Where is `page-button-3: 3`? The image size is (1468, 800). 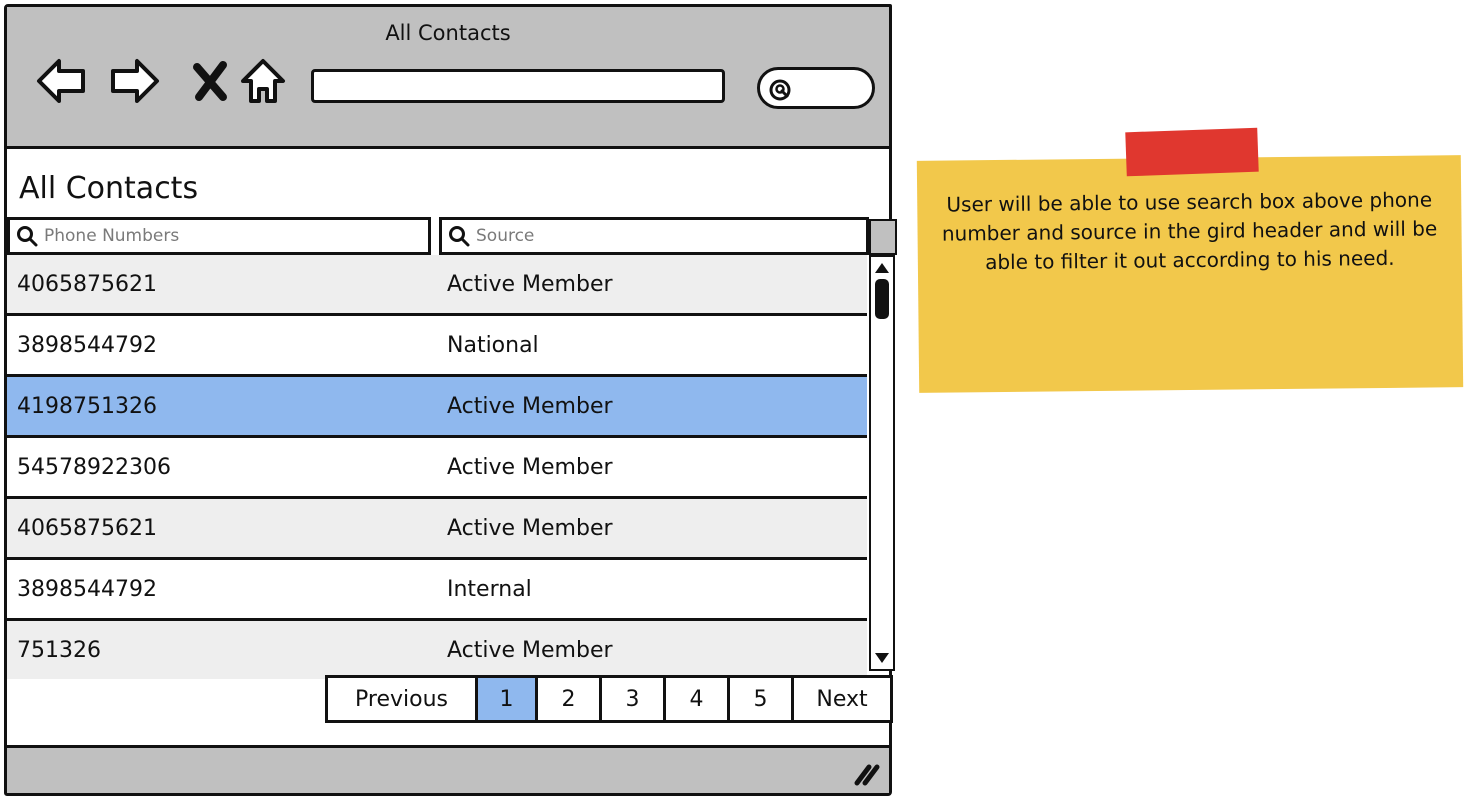 page-button-3: 3 is located at coordinates (634, 699).